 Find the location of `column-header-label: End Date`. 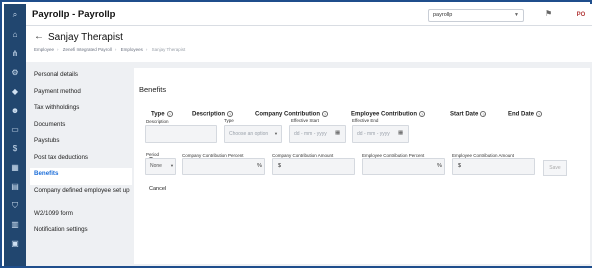

column-header-label: End Date is located at coordinates (521, 114).